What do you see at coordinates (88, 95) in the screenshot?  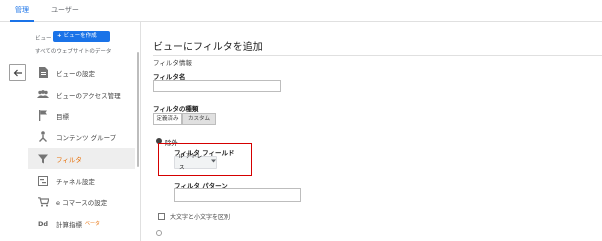 I see `sidebar-item-label: ビューのアクセス管理` at bounding box center [88, 95].